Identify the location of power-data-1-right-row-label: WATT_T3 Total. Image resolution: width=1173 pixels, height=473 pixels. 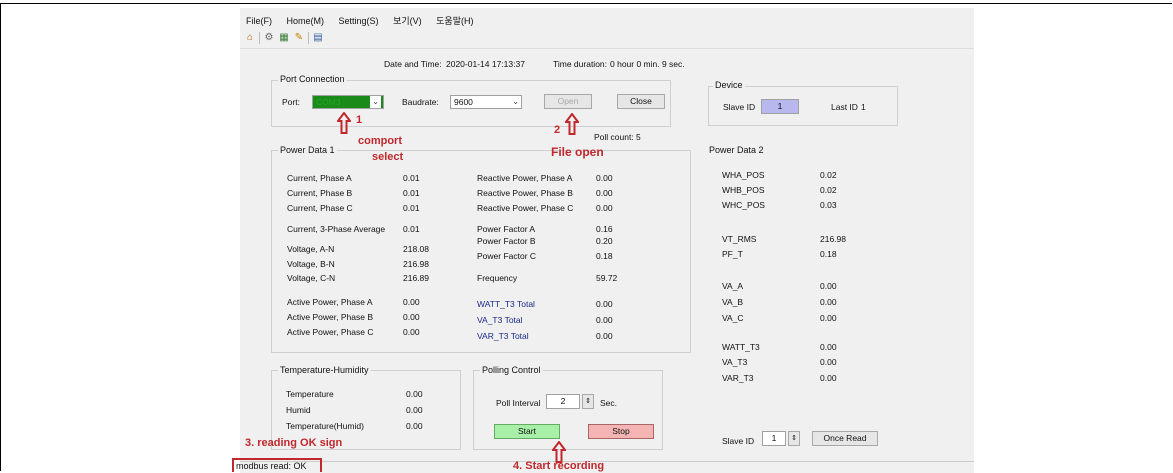
(506, 304).